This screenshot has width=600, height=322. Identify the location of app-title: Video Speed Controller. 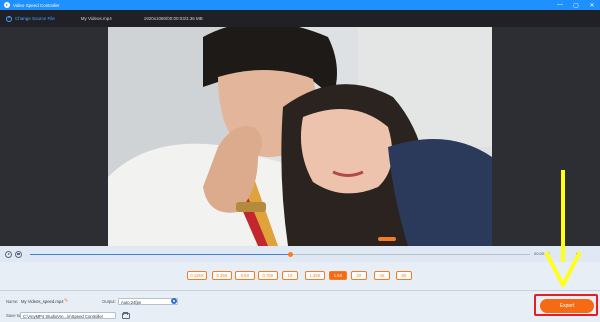
(36, 5).